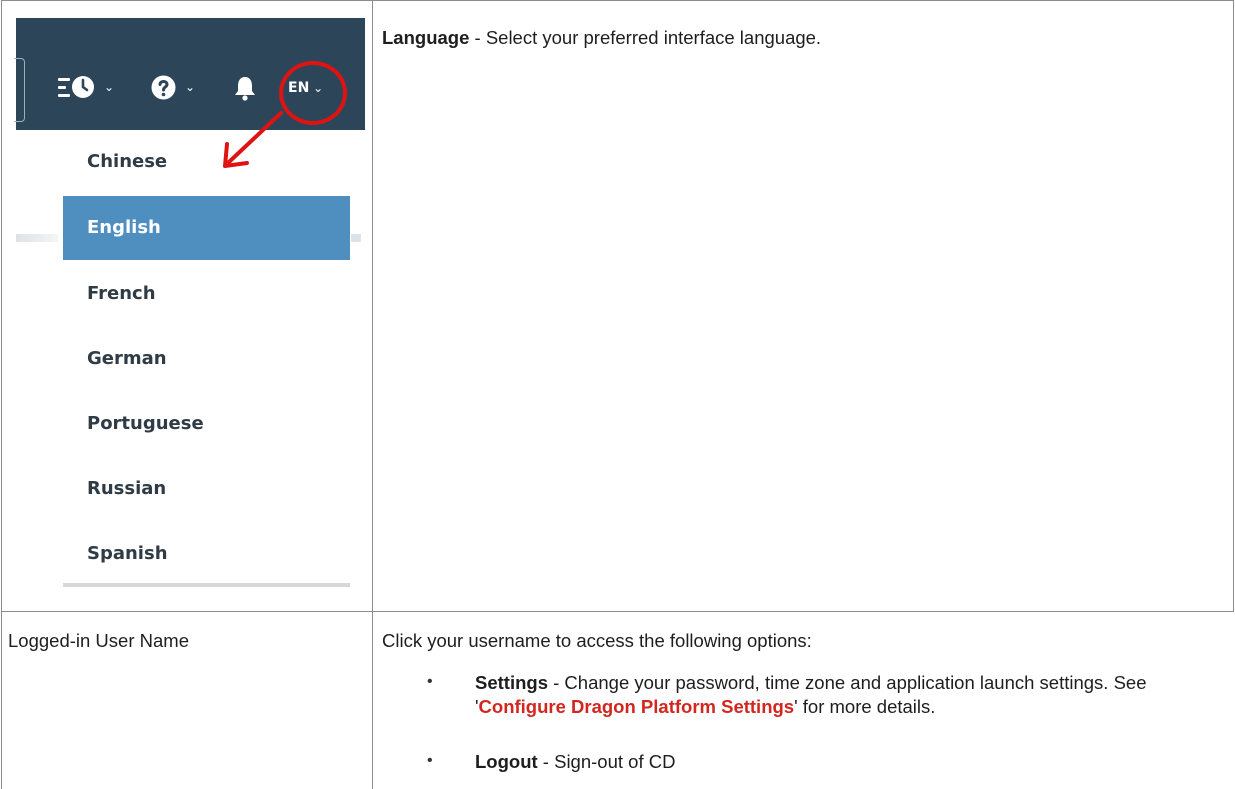  Describe the element at coordinates (206, 489) in the screenshot. I see `language-option-russian: Russian` at that location.